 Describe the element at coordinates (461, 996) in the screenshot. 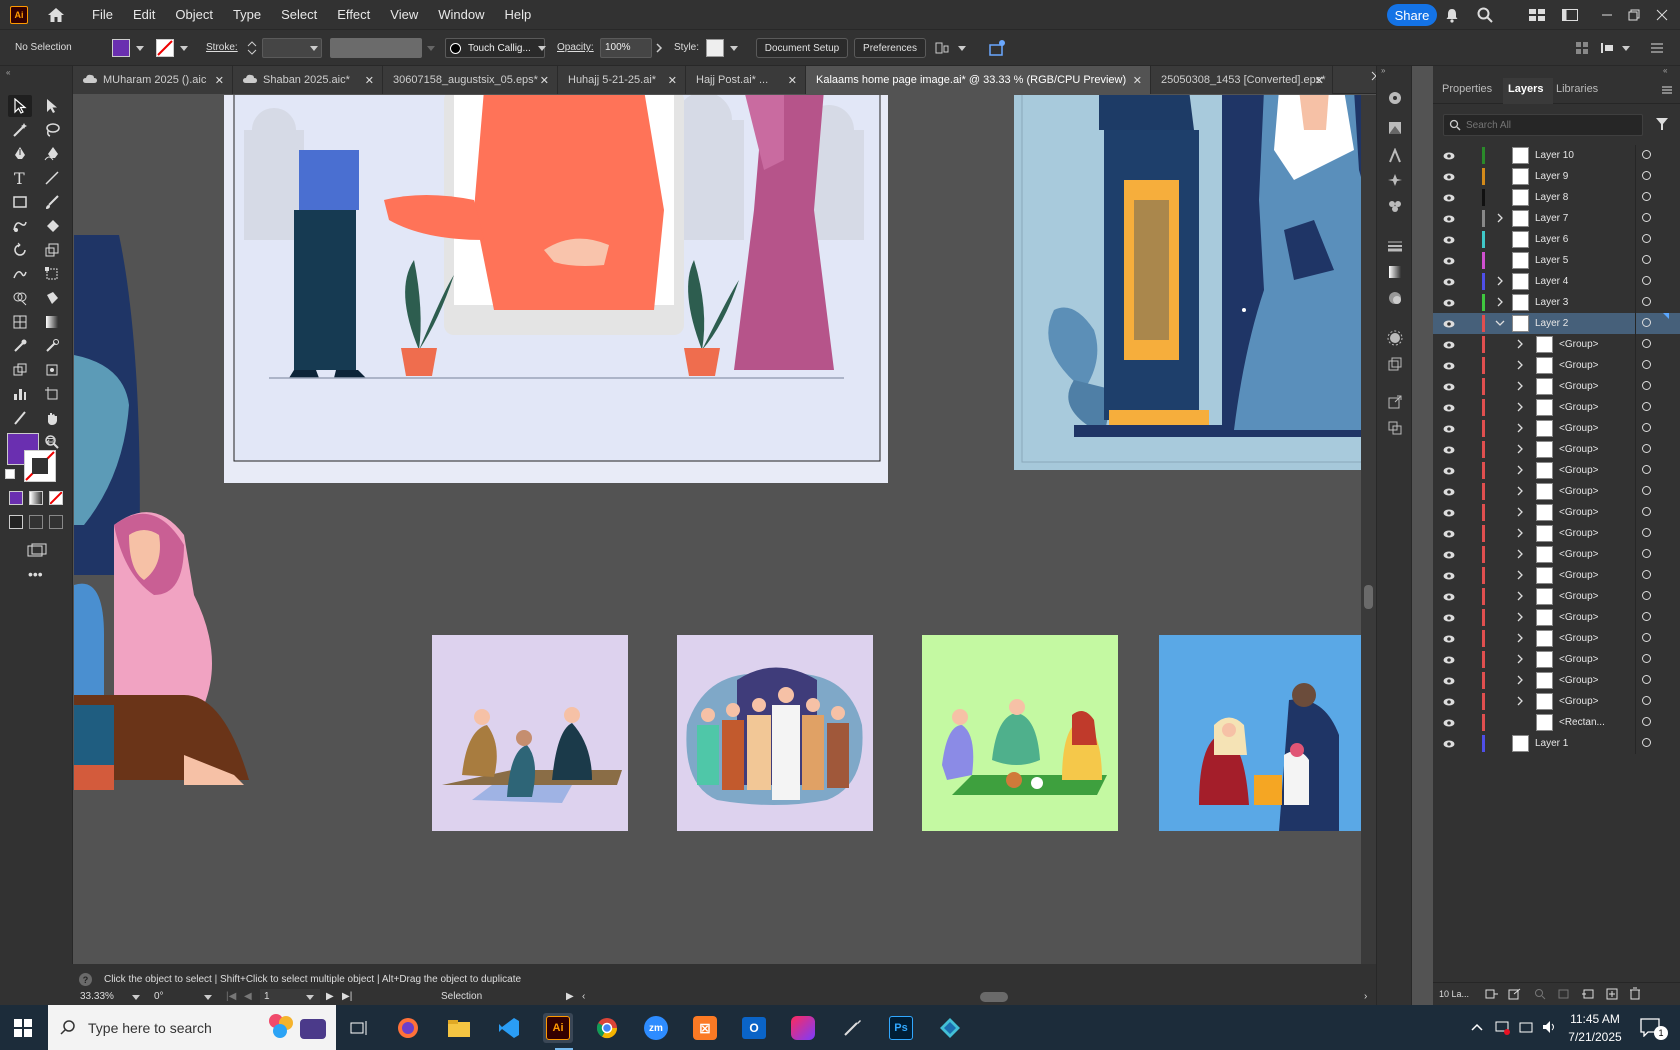

I see `status-mode: Selection` at that location.